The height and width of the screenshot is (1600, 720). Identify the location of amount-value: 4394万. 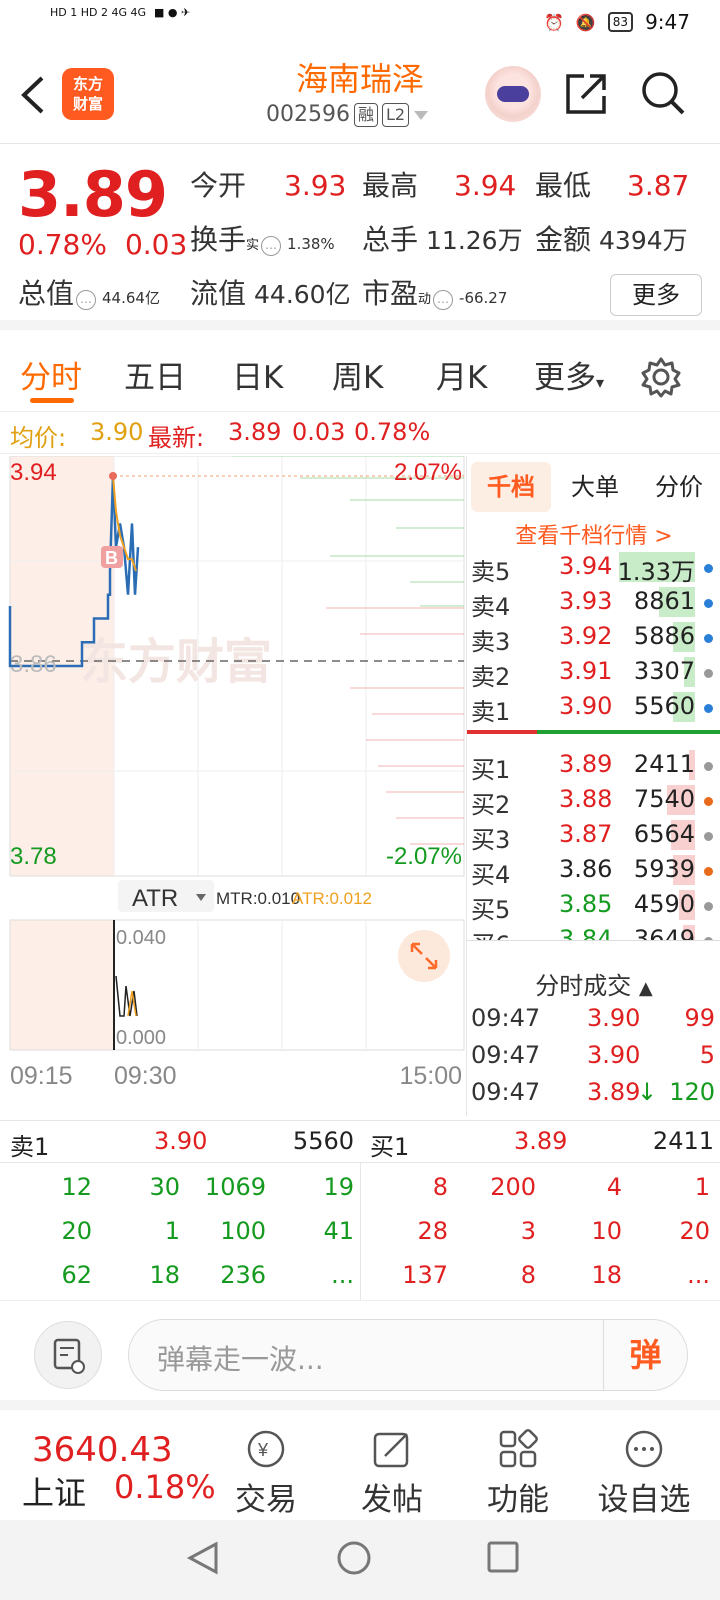
(643, 240).